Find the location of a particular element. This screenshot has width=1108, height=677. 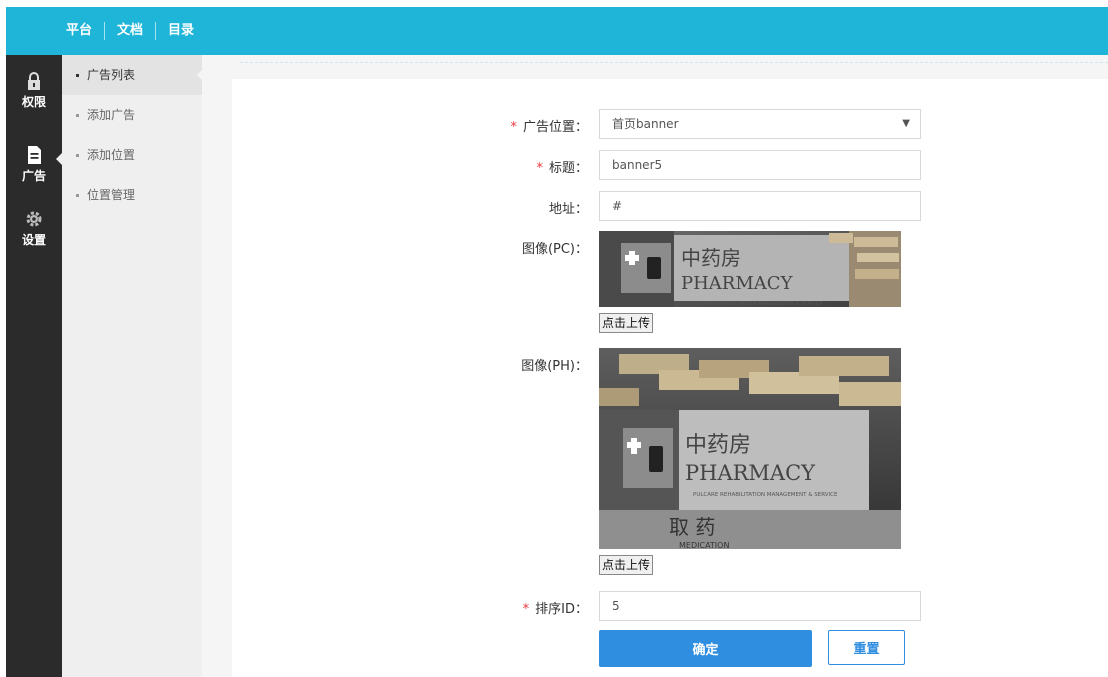

image-pc-label: 图像(PC)： is located at coordinates (528, 247).